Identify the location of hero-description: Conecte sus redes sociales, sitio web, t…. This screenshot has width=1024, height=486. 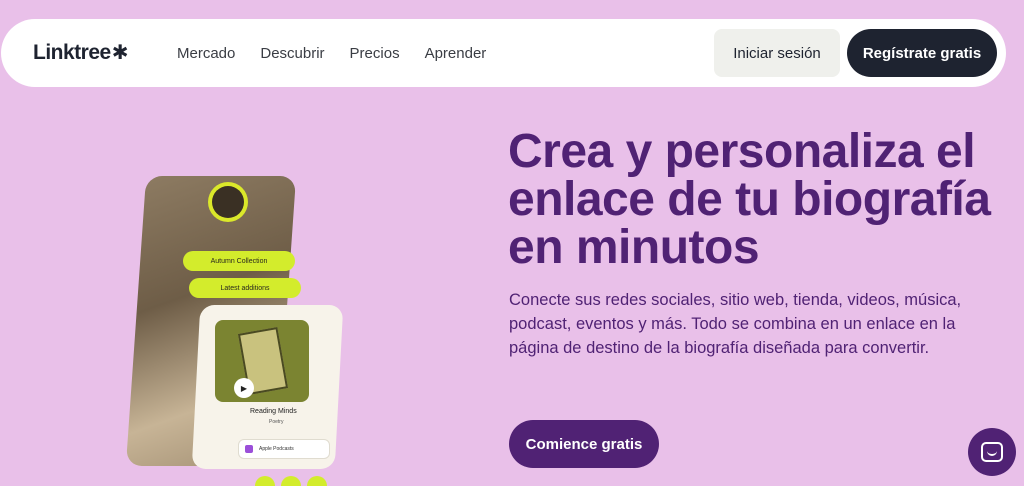
(735, 324).